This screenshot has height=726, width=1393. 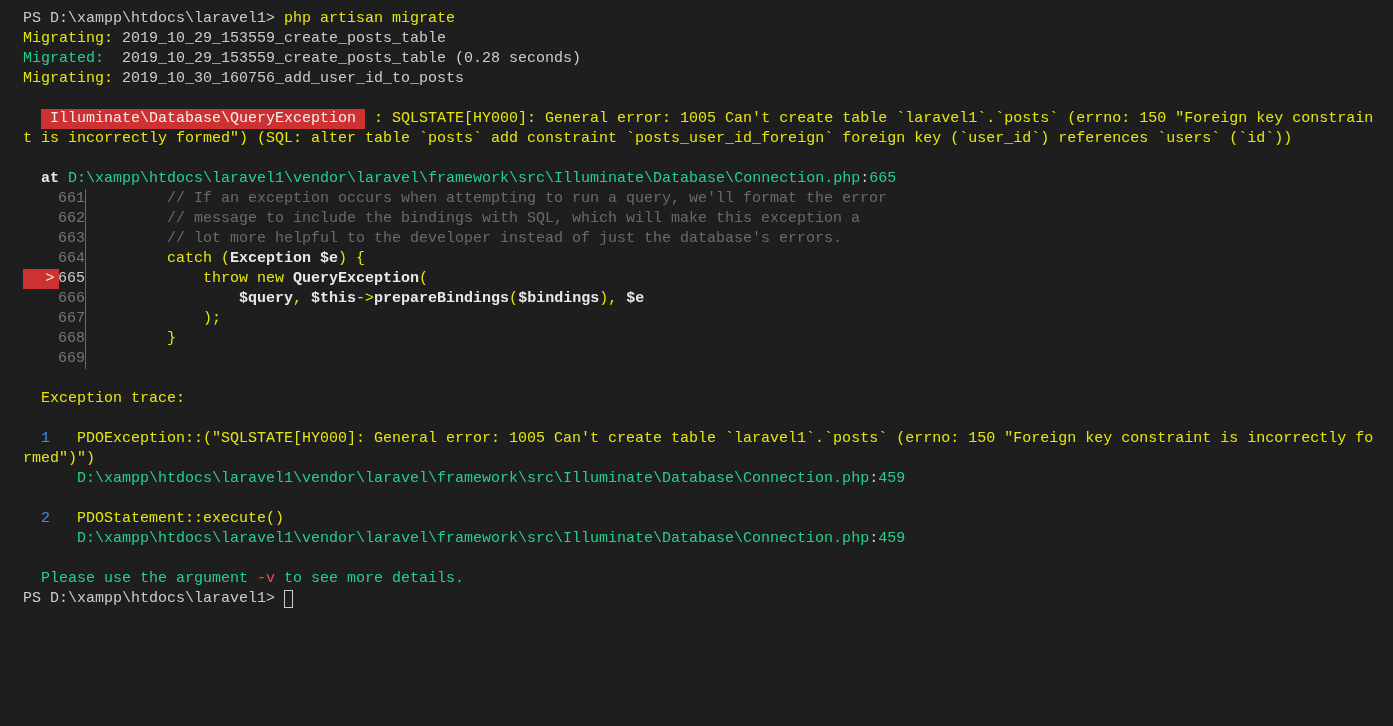 What do you see at coordinates (527, 199) in the screenshot?
I see `code-line: // If an exception occurs when attempting to run a query, we'll format the error` at bounding box center [527, 199].